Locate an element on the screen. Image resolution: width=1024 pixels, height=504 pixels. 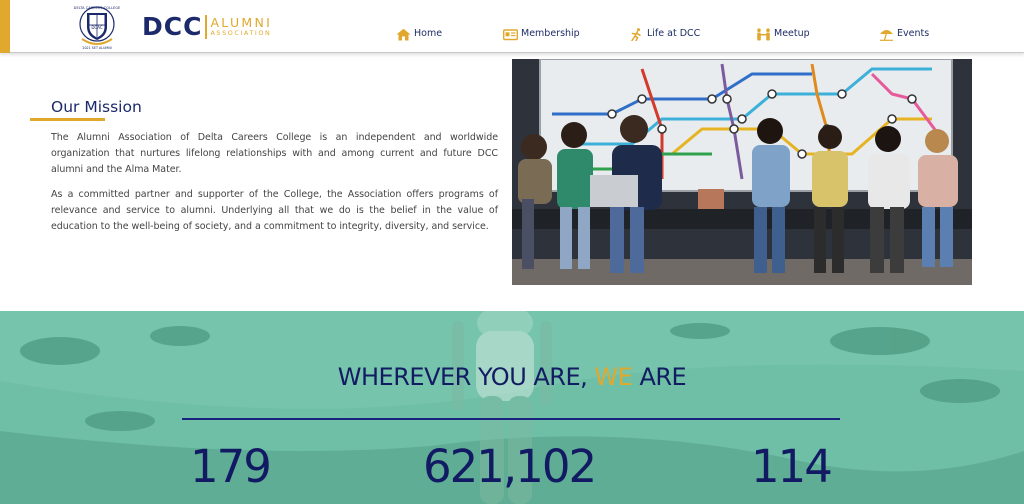
brand-dcc: DCC is located at coordinates (172, 26).